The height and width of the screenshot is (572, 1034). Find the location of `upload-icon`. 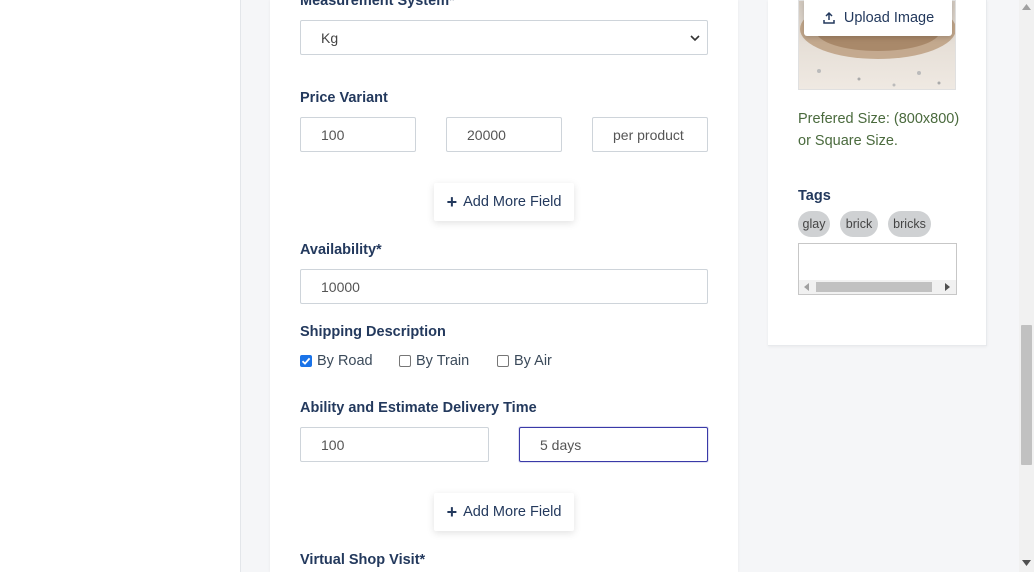

upload-icon is located at coordinates (829, 17).